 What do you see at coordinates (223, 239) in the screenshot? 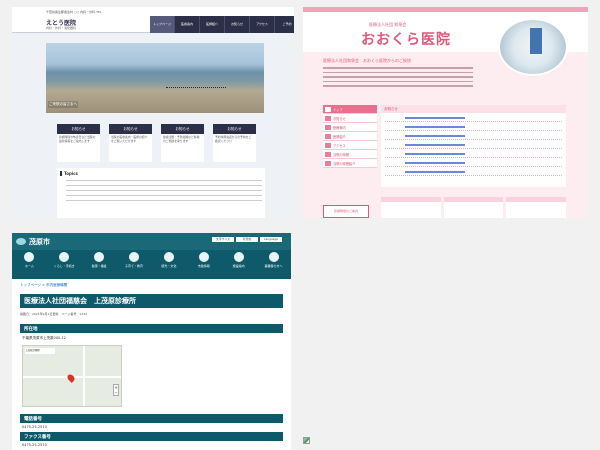
I see `text-size-button: 文字サイズ` at bounding box center [223, 239].